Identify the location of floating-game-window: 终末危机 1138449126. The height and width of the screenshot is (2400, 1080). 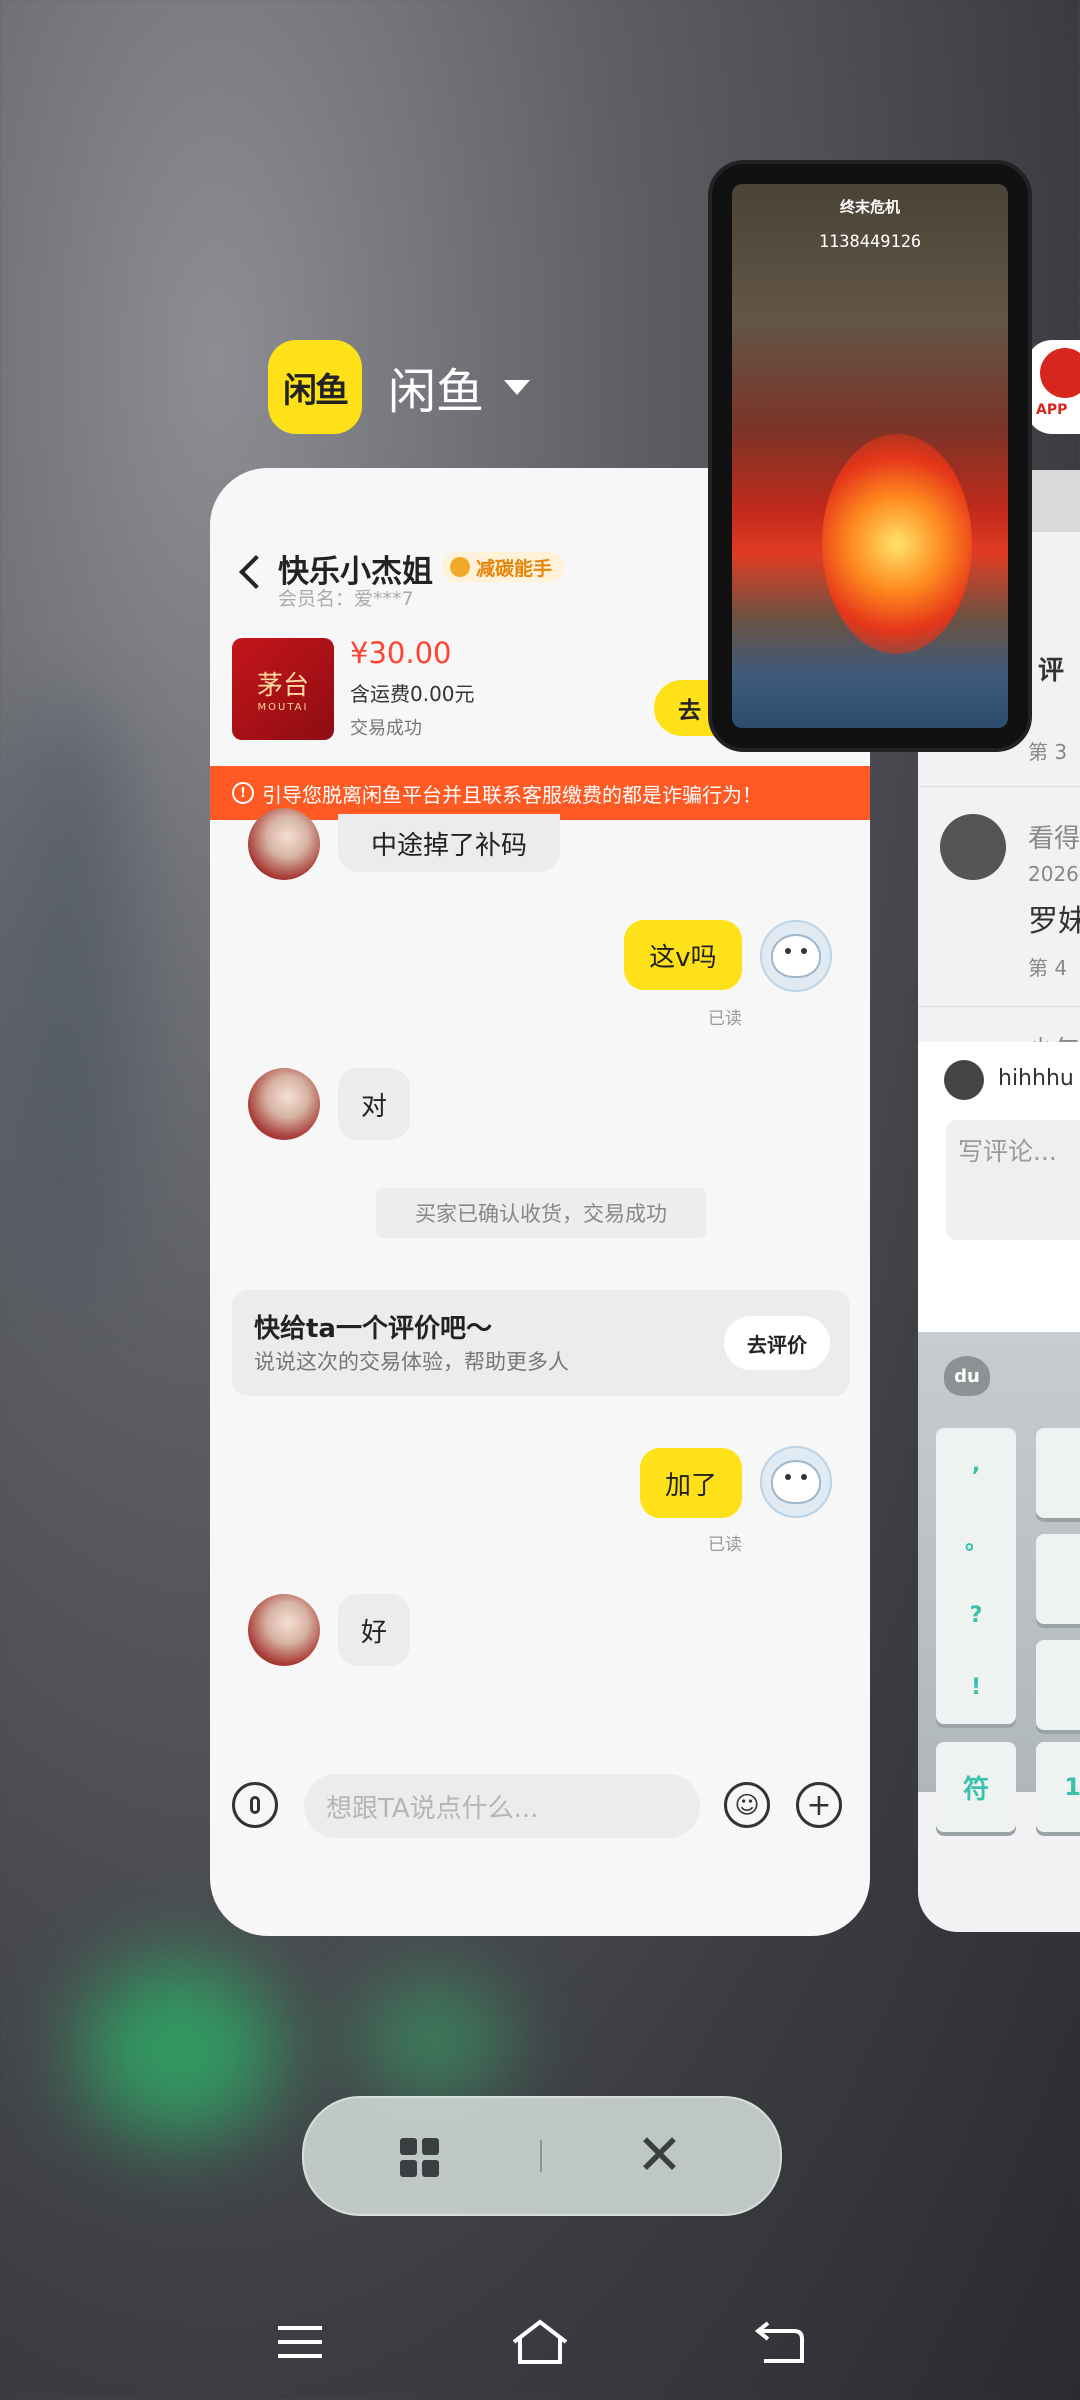
(870, 456).